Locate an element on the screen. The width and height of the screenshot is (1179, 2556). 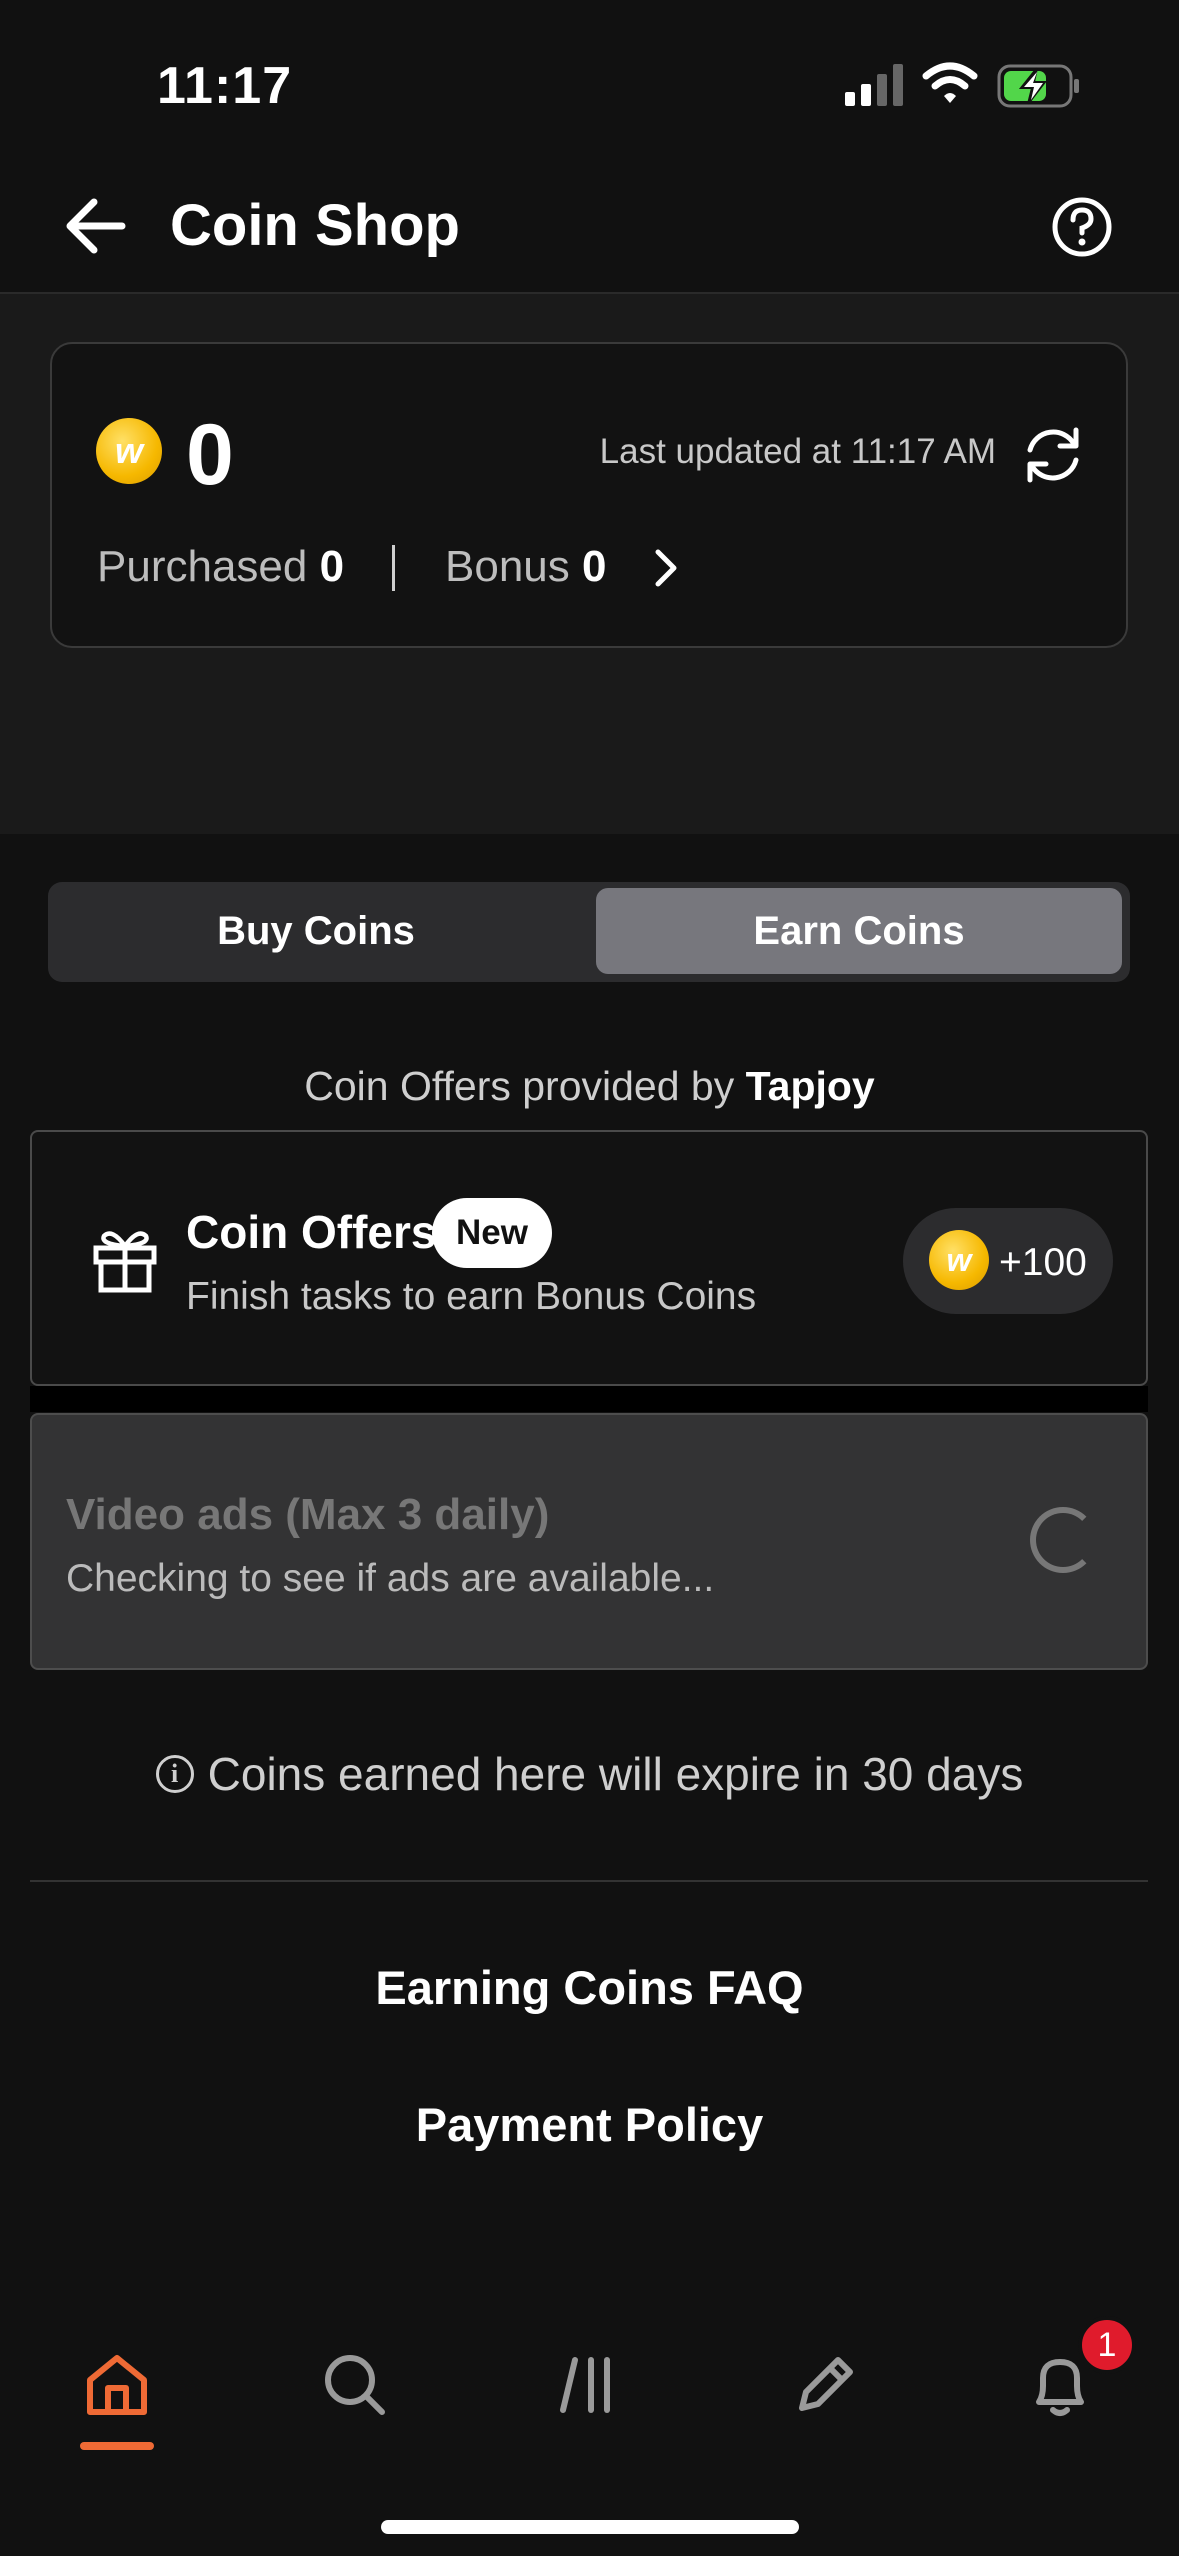
last-updated-text: Last updated at 11:17 AM is located at coordinates (797, 451).